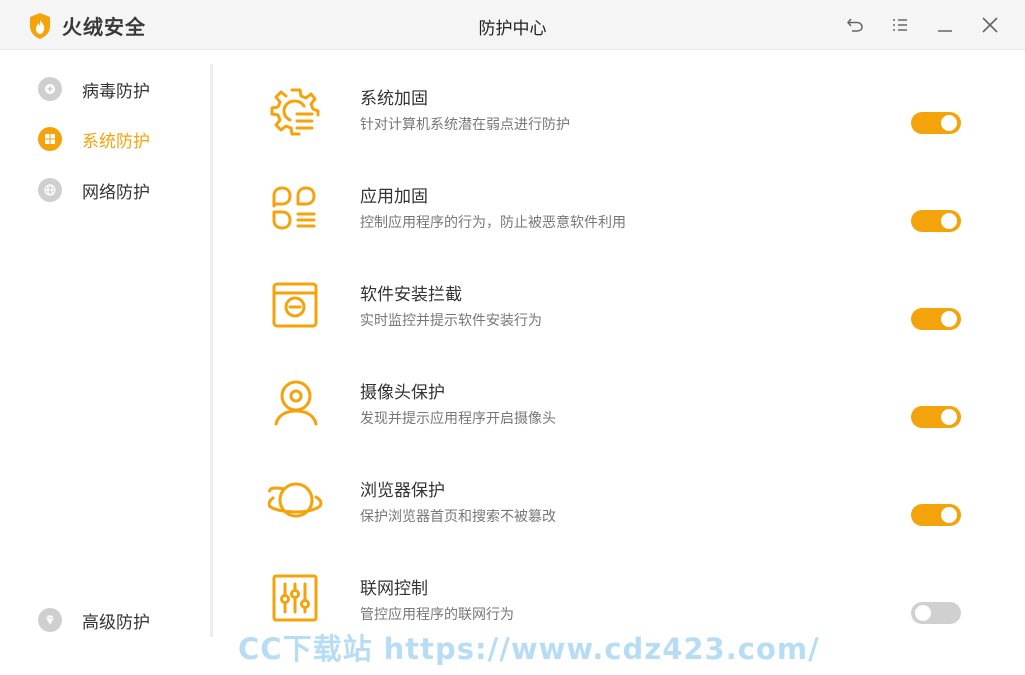 This screenshot has width=1025, height=675. Describe the element at coordinates (936, 417) in the screenshot. I see `webcam-protection-toggle` at that location.